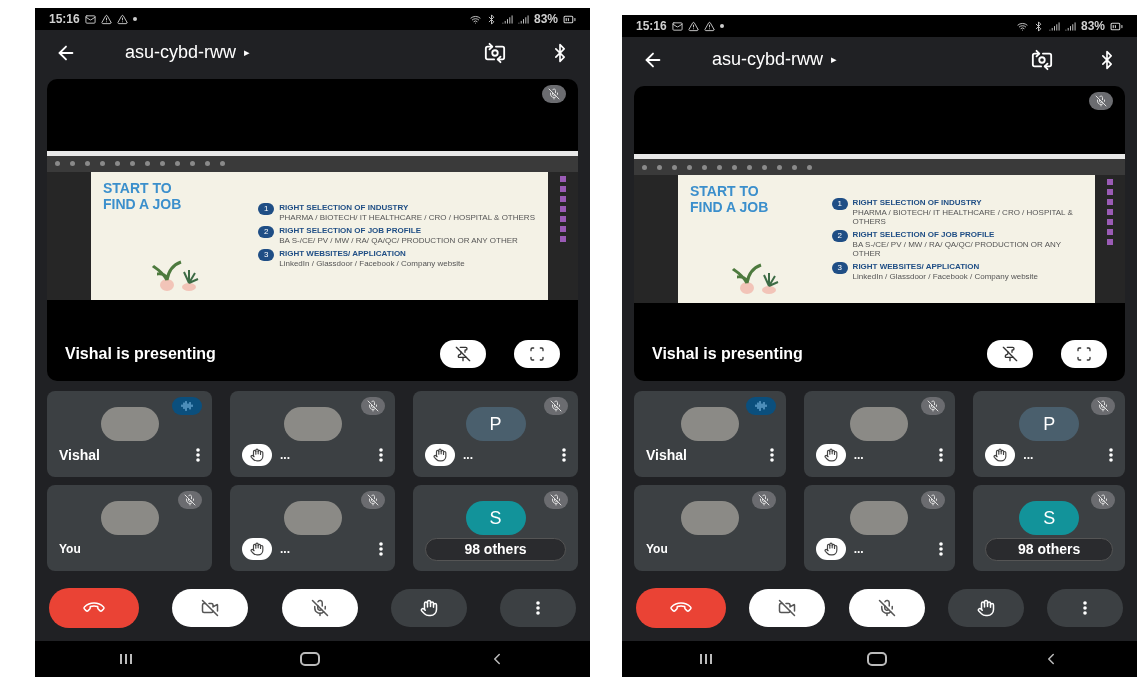  I want to click on presenter-label: Vishal is presenting, so click(728, 354).